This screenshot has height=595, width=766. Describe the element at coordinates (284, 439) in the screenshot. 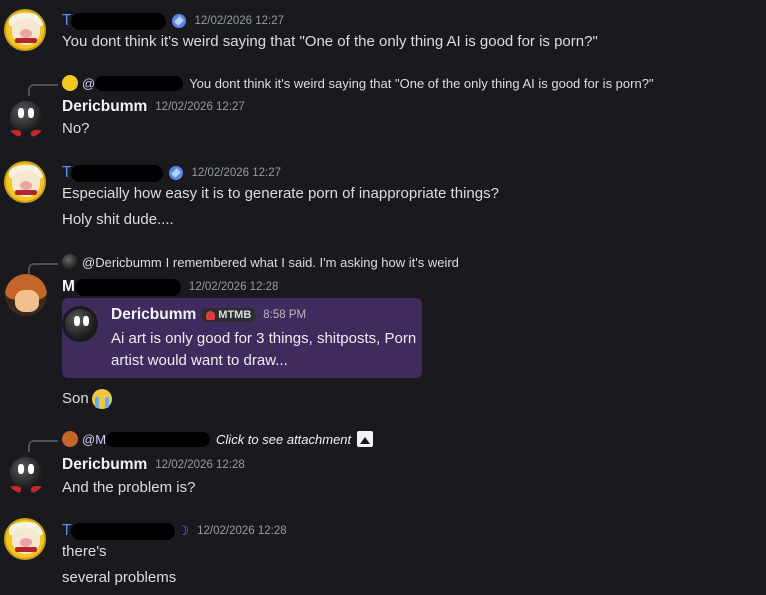

I see `reply-text: Click to see attachment` at that location.